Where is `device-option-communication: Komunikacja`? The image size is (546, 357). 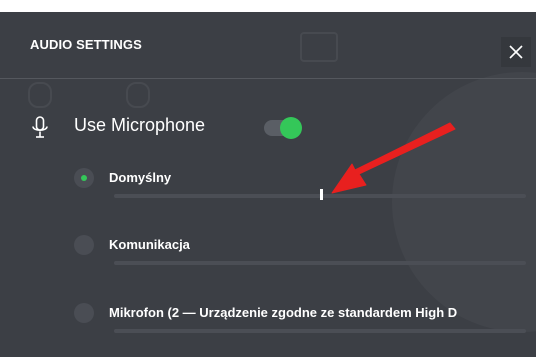
device-option-communication: Komunikacja is located at coordinates (305, 265).